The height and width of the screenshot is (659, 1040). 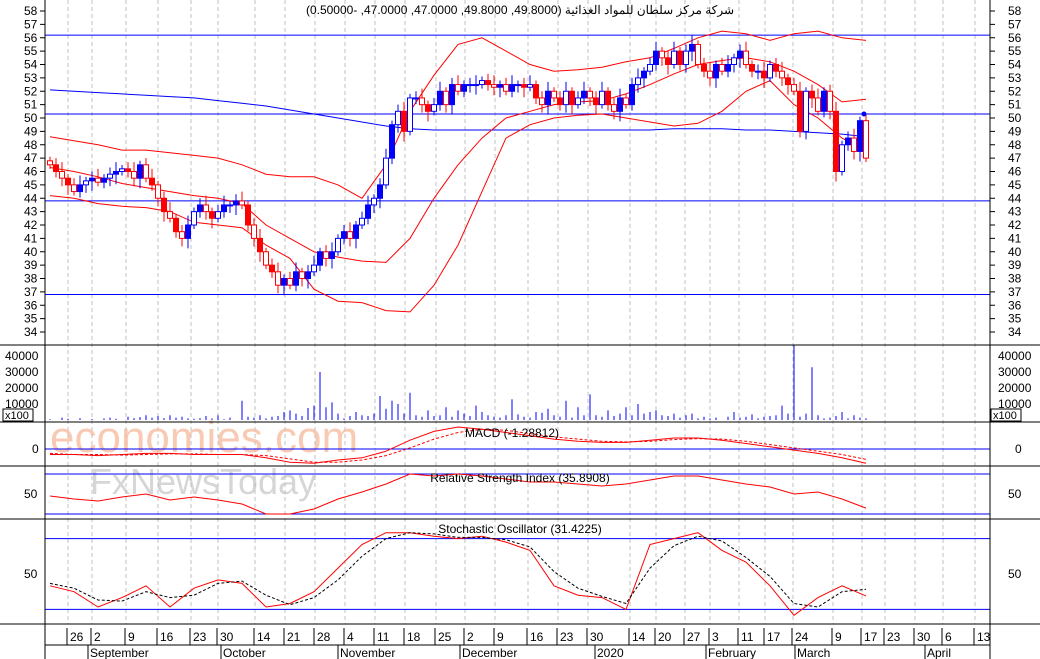 I want to click on price-label: 36, so click(x=31, y=305).